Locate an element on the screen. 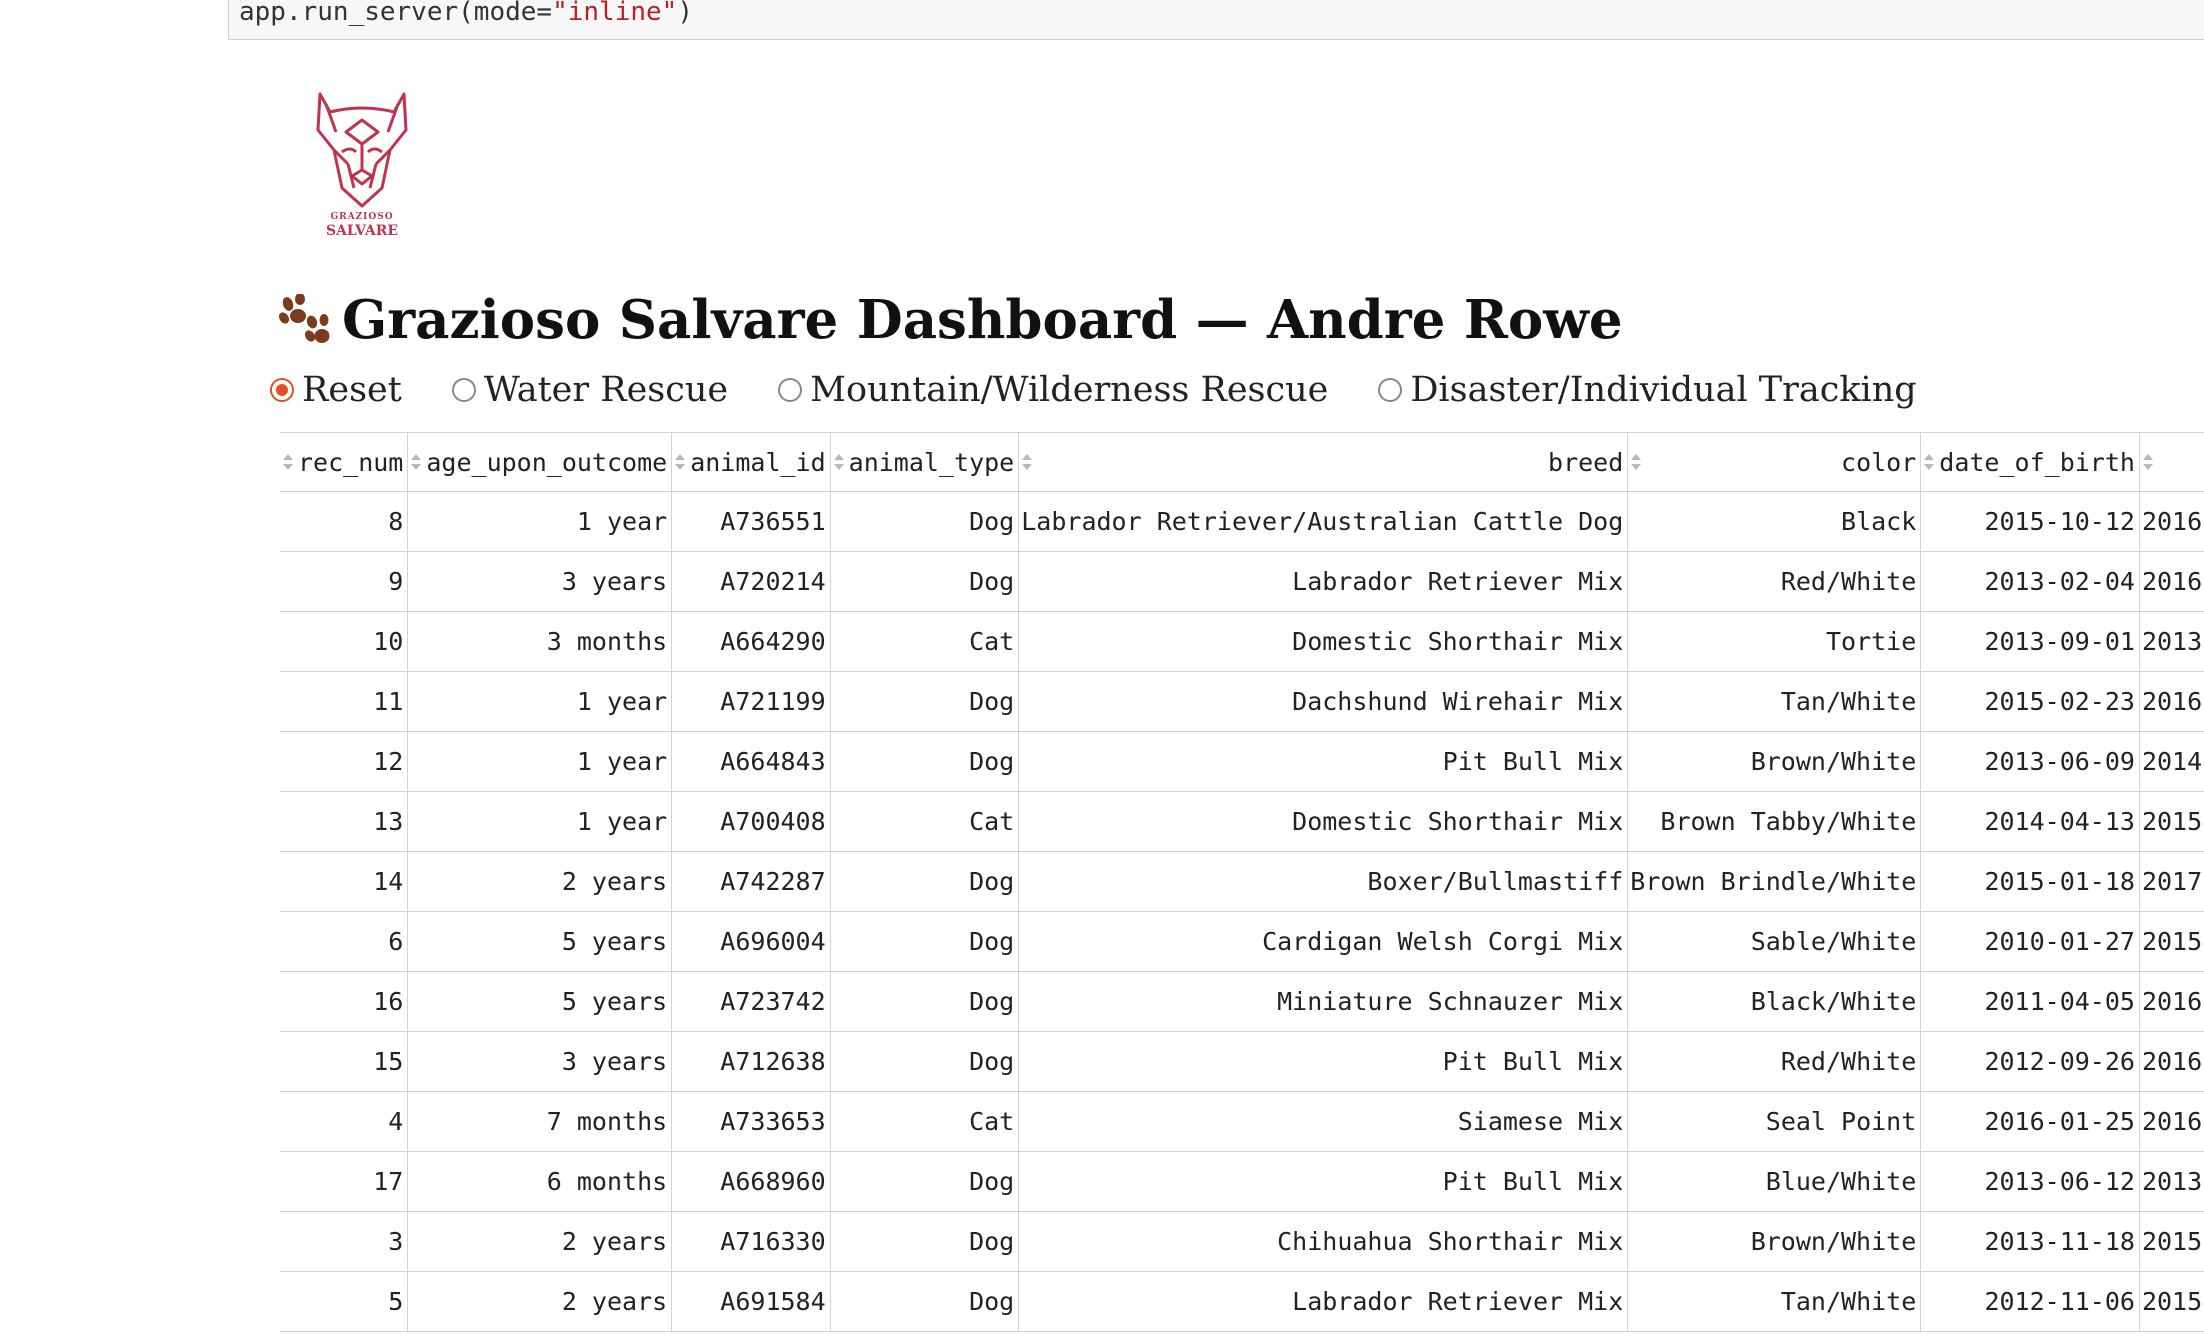 The height and width of the screenshot is (1344, 2204). cell-rec-num: 10 is located at coordinates (344, 641).